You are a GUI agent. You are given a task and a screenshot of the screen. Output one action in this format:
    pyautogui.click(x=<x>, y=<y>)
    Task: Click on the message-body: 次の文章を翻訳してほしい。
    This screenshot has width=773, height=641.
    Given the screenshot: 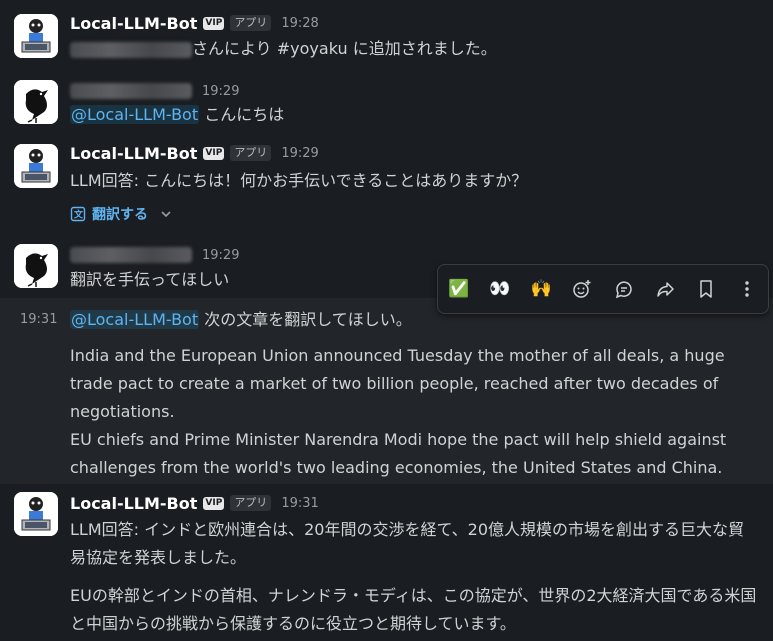 What is the action you would take?
    pyautogui.click(x=305, y=319)
    